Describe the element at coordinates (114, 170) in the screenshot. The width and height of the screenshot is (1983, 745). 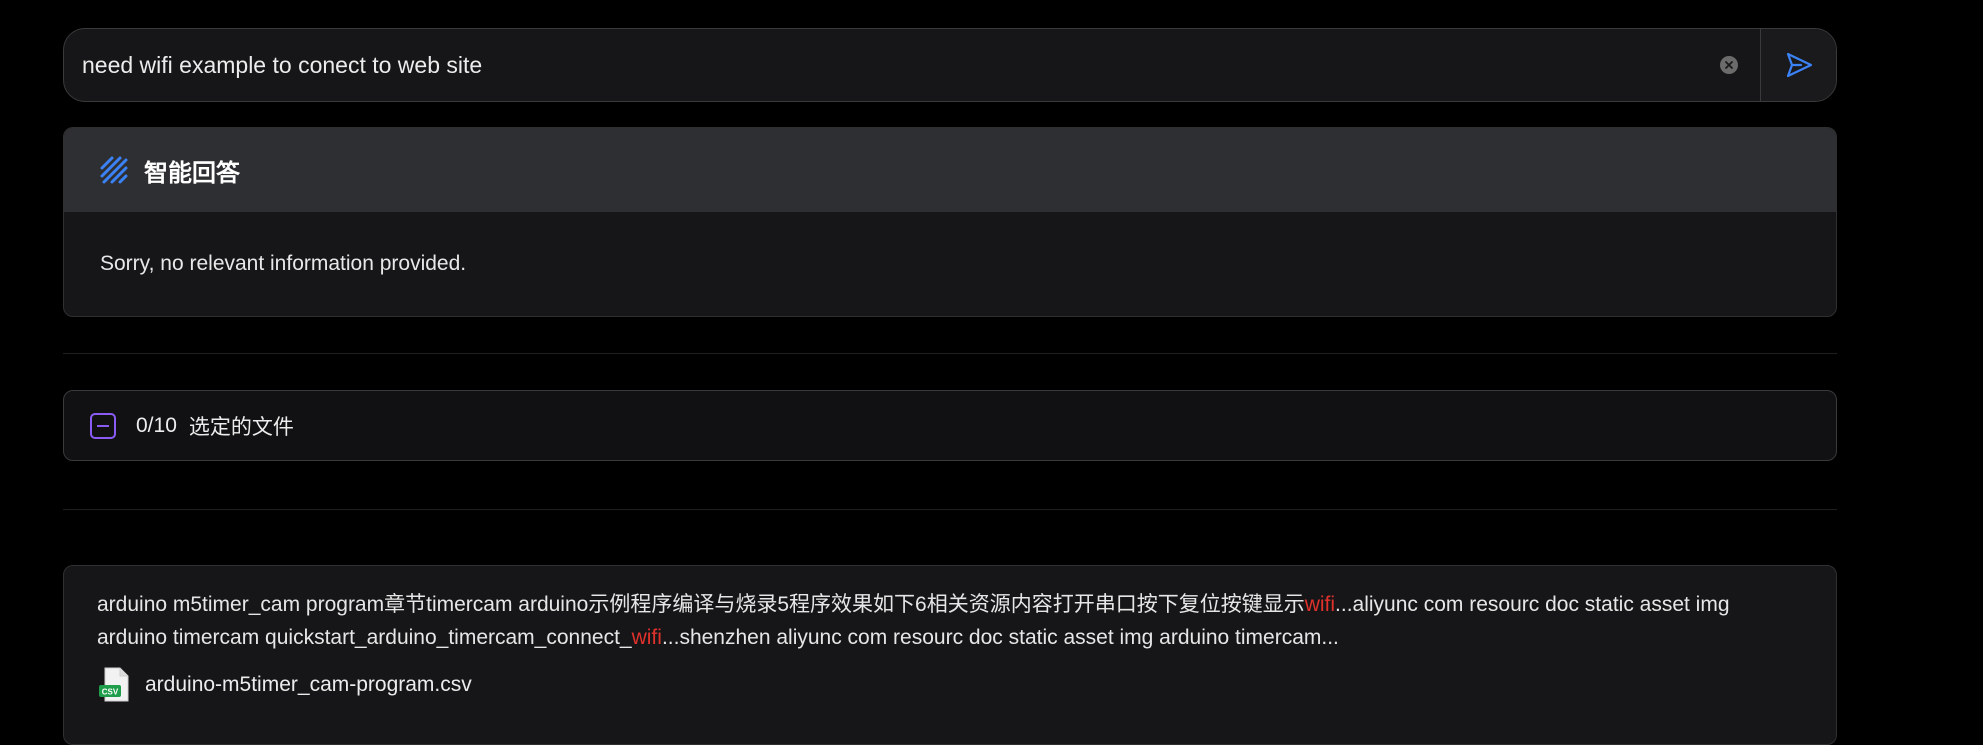
I see `ai-stripes-icon` at that location.